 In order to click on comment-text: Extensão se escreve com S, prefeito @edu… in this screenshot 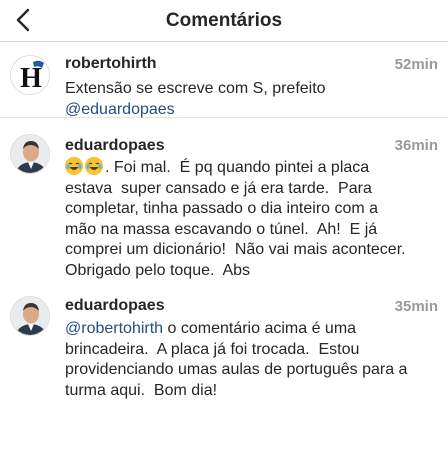, I will do `click(254, 99)`.